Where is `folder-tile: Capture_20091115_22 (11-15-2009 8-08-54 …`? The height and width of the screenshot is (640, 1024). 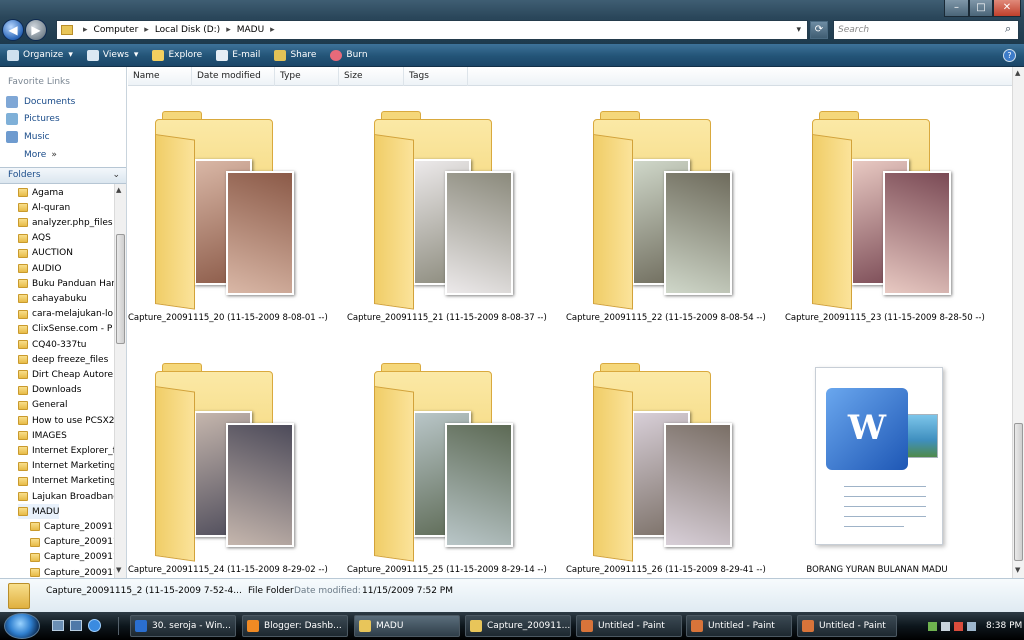 folder-tile: Capture_20091115_22 (11-15-2009 8-08-54 … is located at coordinates (666, 219).